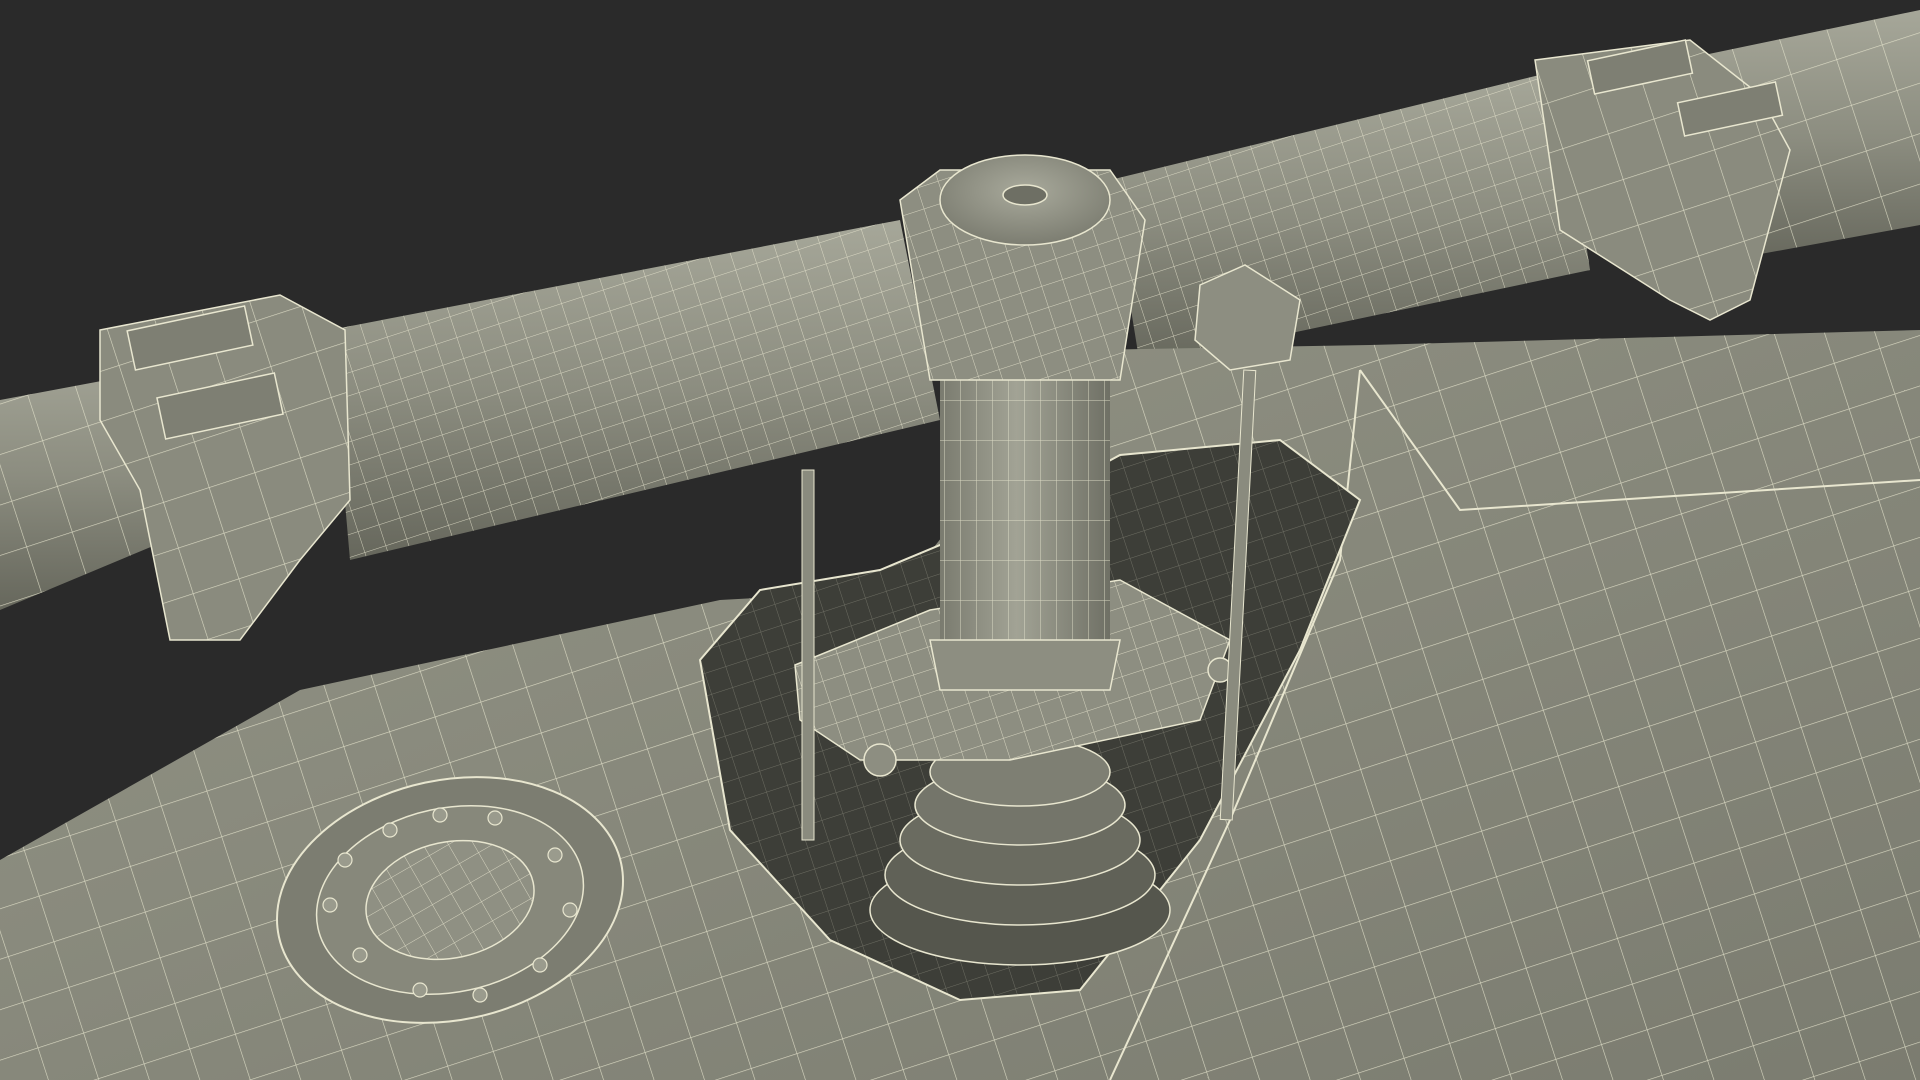  What do you see at coordinates (1025, 525) in the screenshot?
I see `rotor-mast` at bounding box center [1025, 525].